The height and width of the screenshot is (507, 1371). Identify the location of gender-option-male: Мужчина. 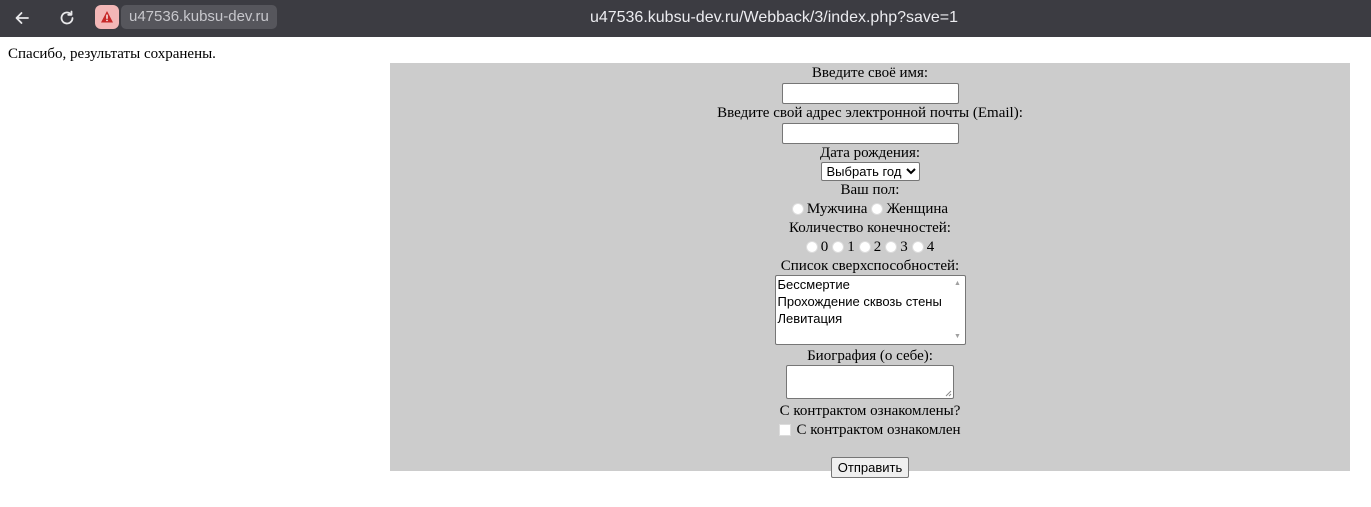
(829, 209).